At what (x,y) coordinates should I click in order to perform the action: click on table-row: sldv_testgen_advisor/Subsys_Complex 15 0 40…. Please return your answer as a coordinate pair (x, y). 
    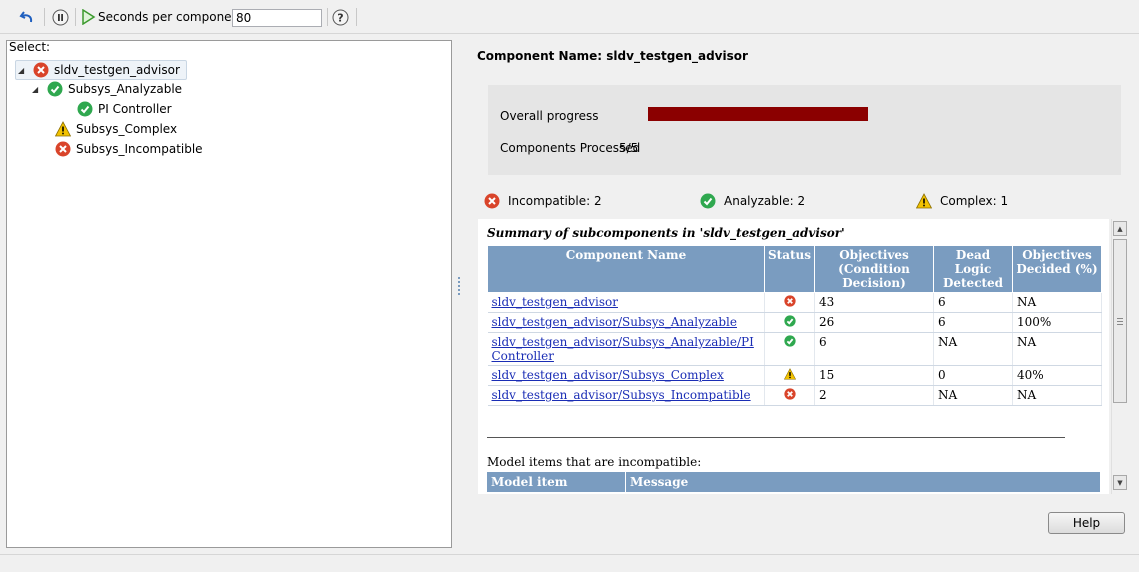
    Looking at the image, I should click on (795, 375).